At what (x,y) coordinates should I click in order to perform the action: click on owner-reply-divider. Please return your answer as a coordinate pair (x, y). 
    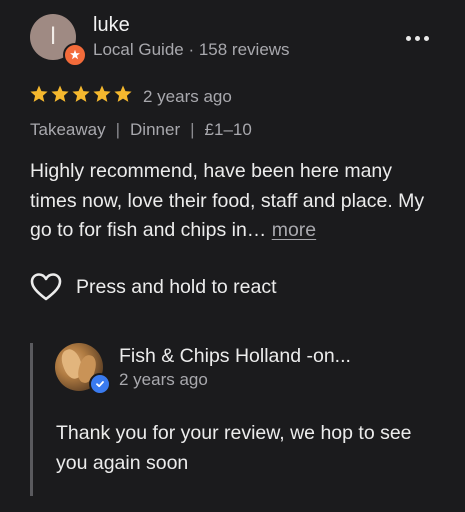
    Looking at the image, I should click on (31, 419).